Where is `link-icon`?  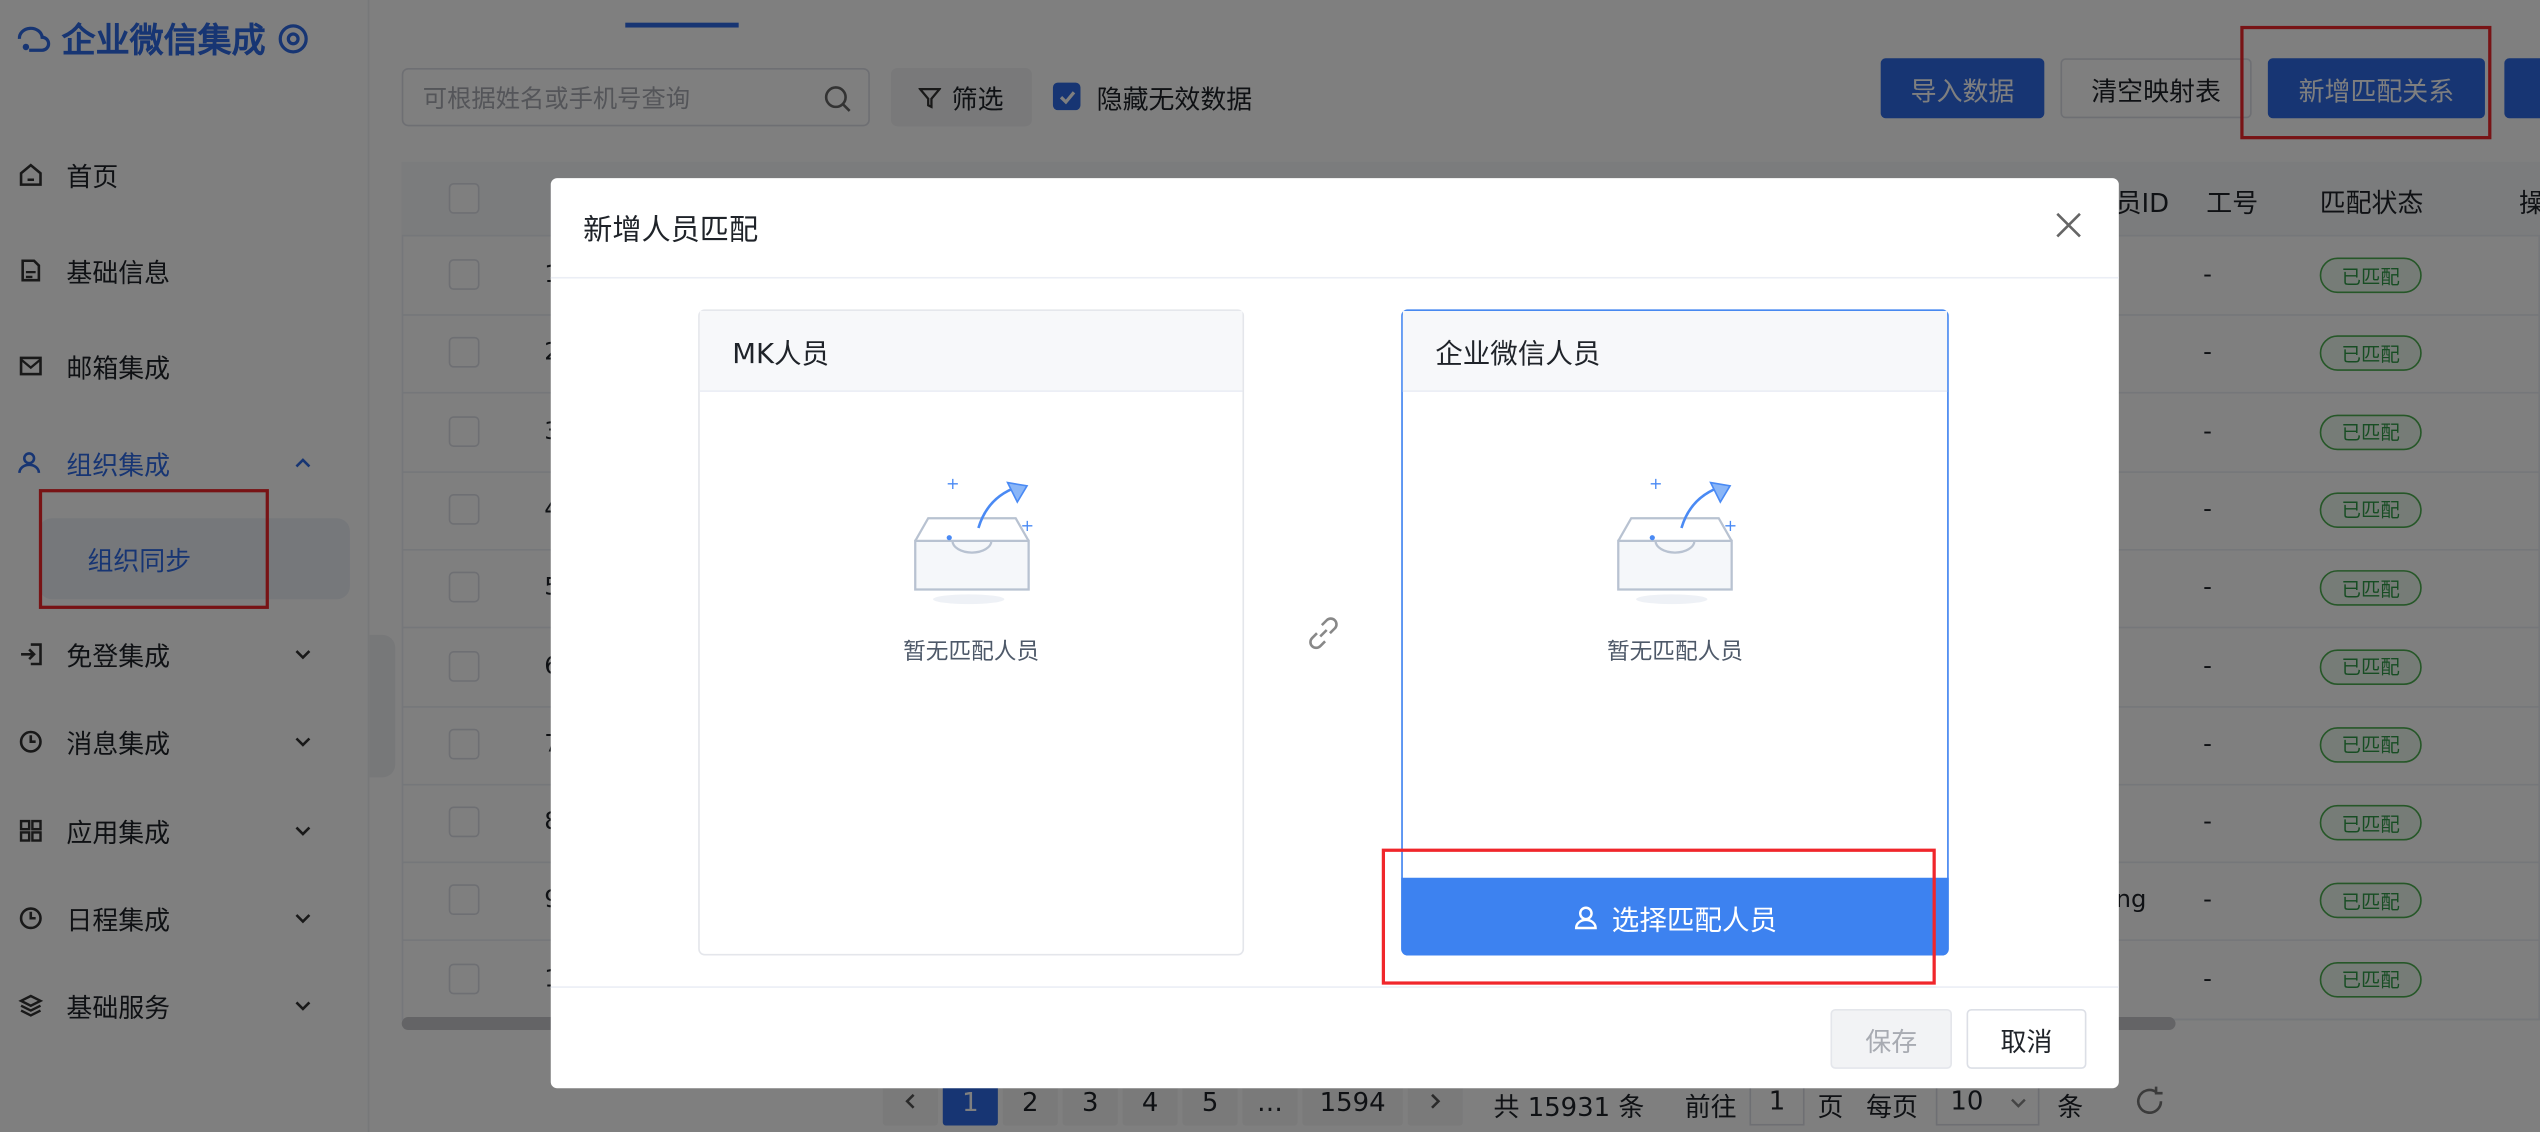
link-icon is located at coordinates (1323, 633).